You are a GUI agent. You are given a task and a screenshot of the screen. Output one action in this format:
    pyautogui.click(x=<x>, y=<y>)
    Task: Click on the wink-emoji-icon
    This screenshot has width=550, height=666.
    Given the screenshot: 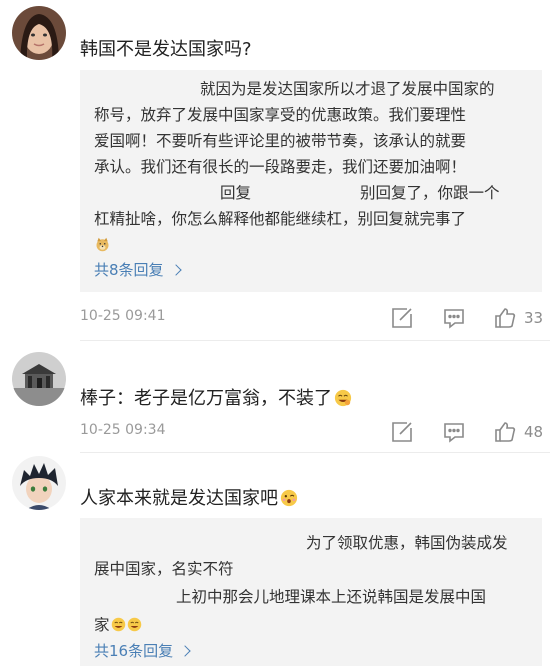 What is the action you would take?
    pyautogui.click(x=289, y=498)
    